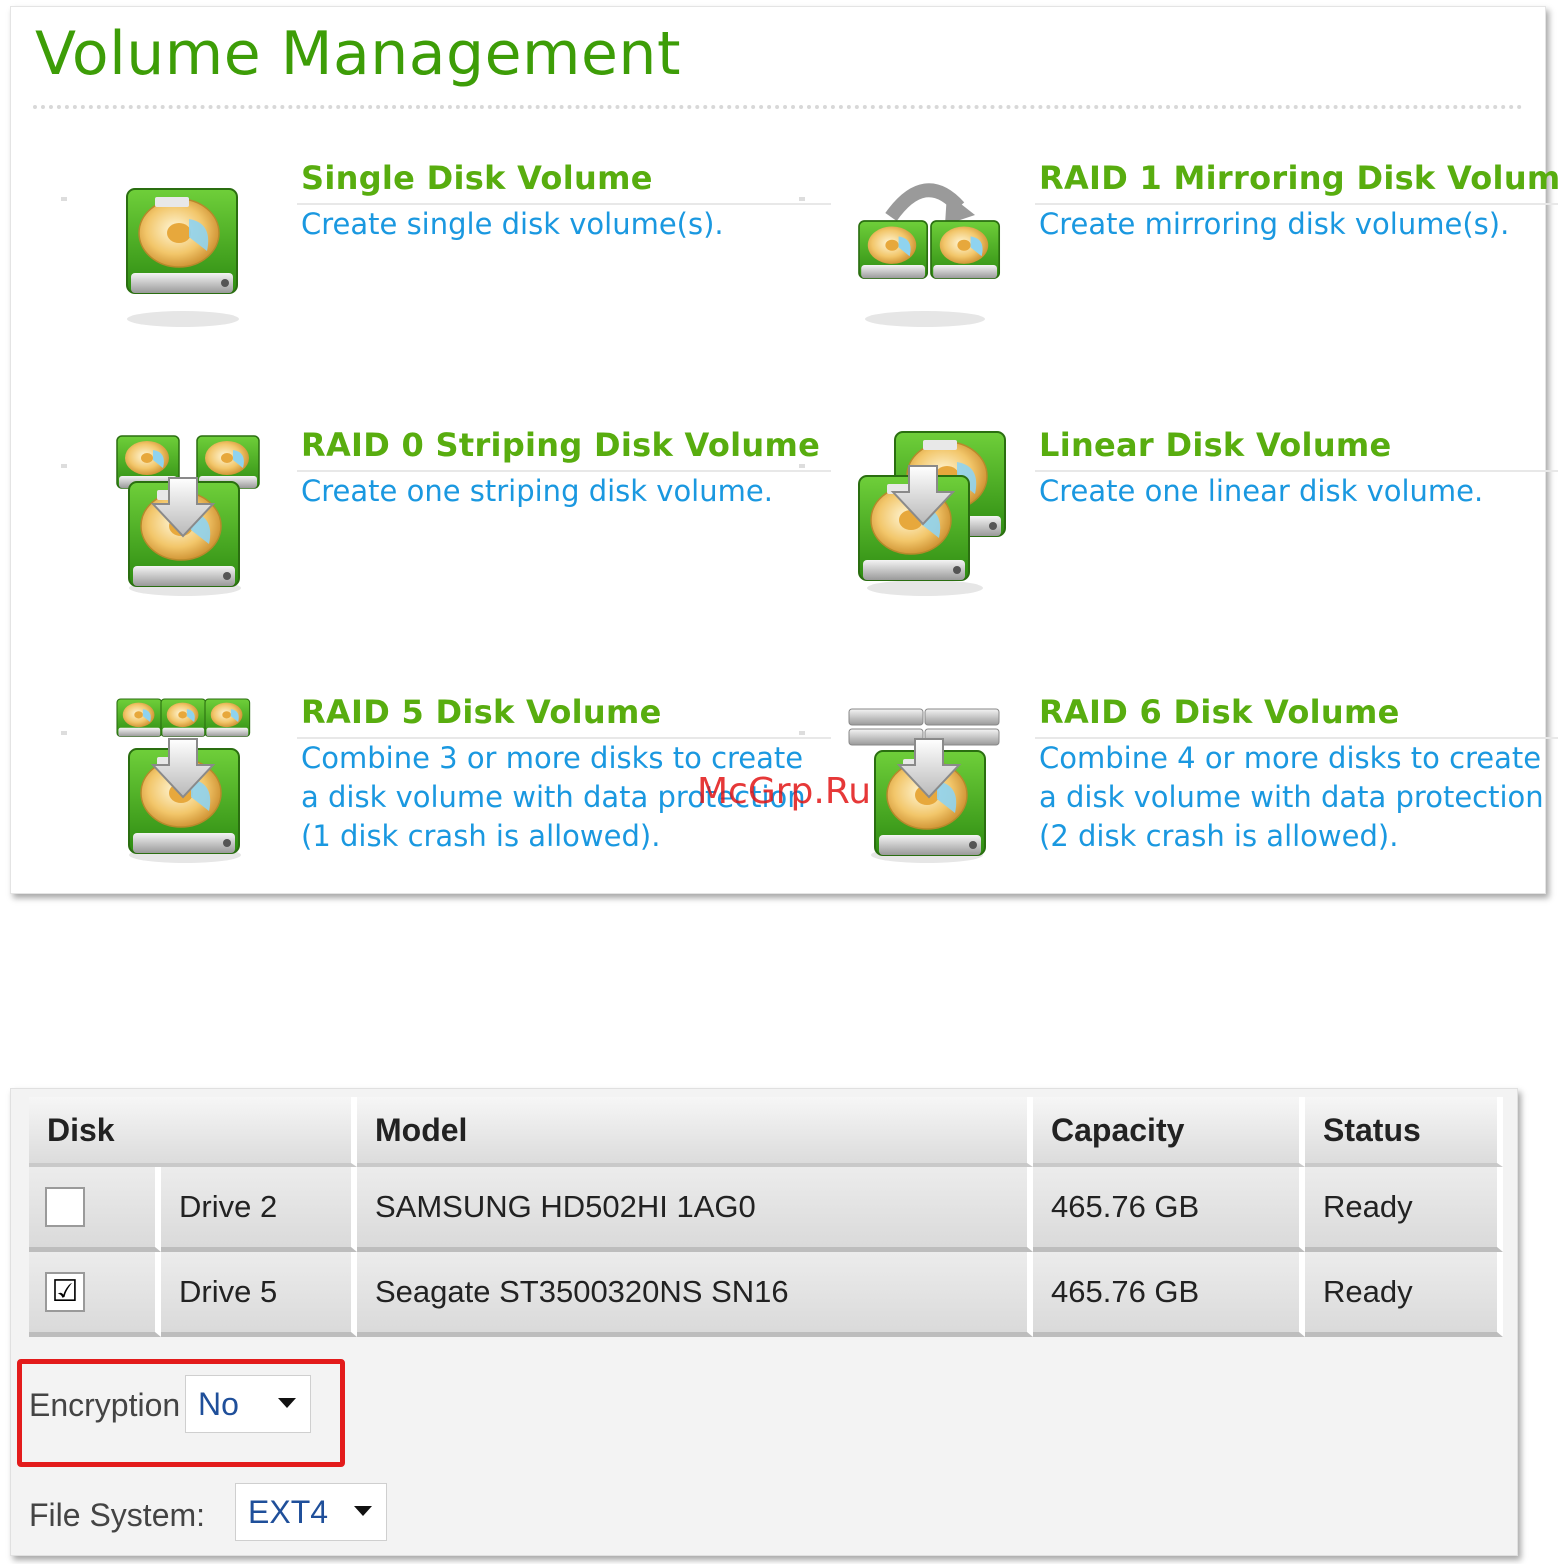  What do you see at coordinates (193, 1132) in the screenshot?
I see `column-header-disk: Disk` at bounding box center [193, 1132].